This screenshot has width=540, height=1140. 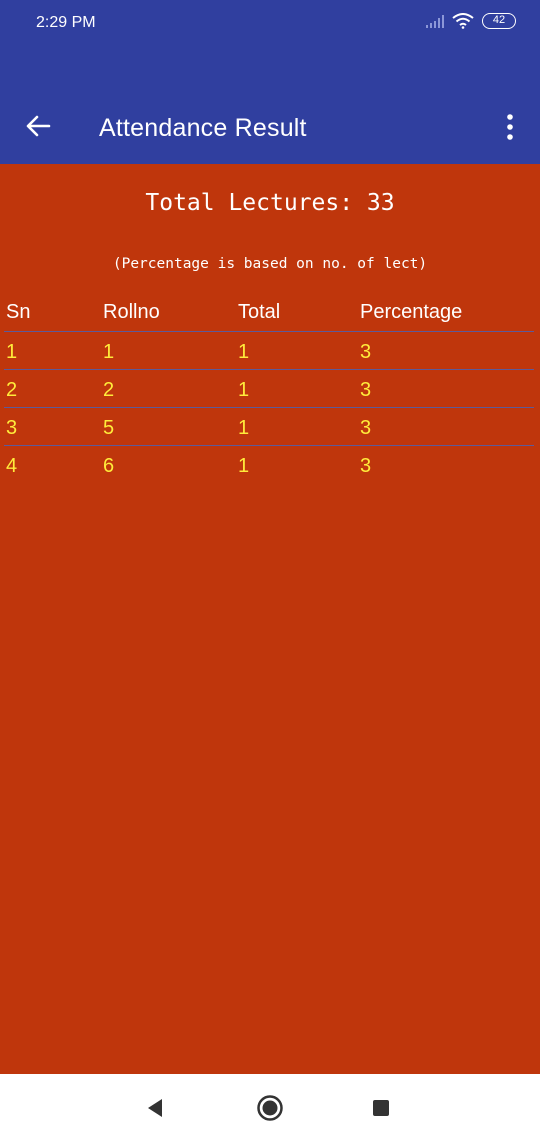 What do you see at coordinates (270, 24) in the screenshot?
I see `status-bar: 2:29 PM 42` at bounding box center [270, 24].